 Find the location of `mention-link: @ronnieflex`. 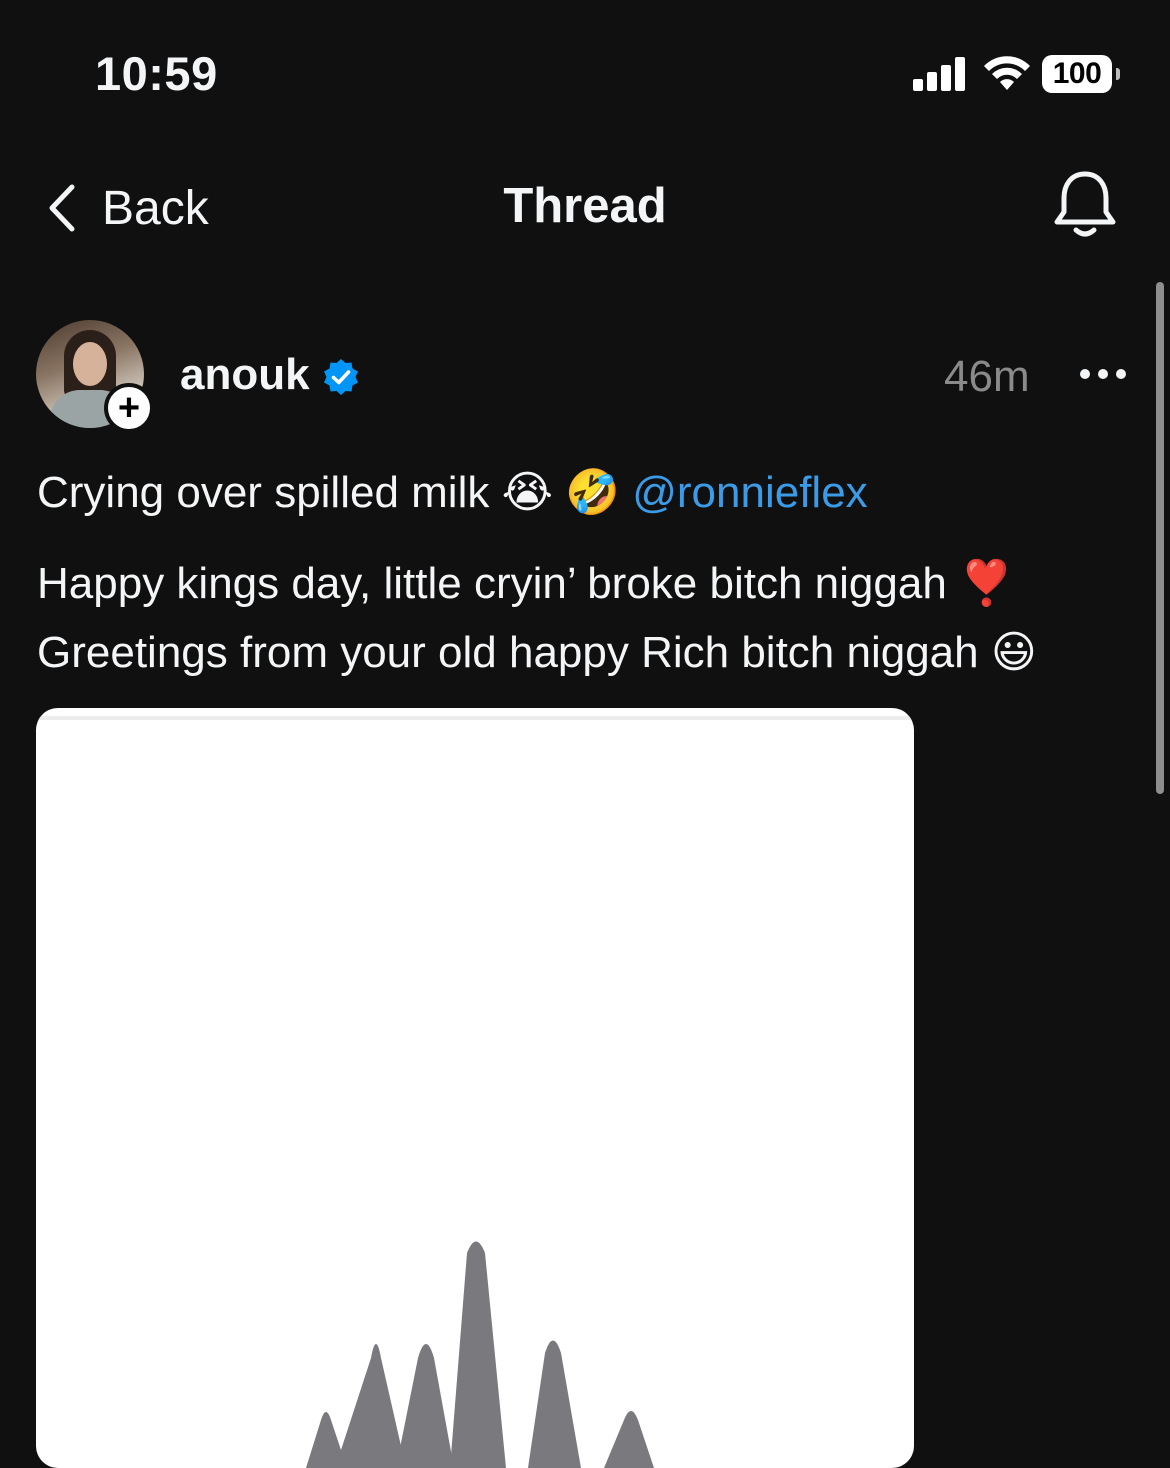

mention-link: @ronnieflex is located at coordinates (749, 492).